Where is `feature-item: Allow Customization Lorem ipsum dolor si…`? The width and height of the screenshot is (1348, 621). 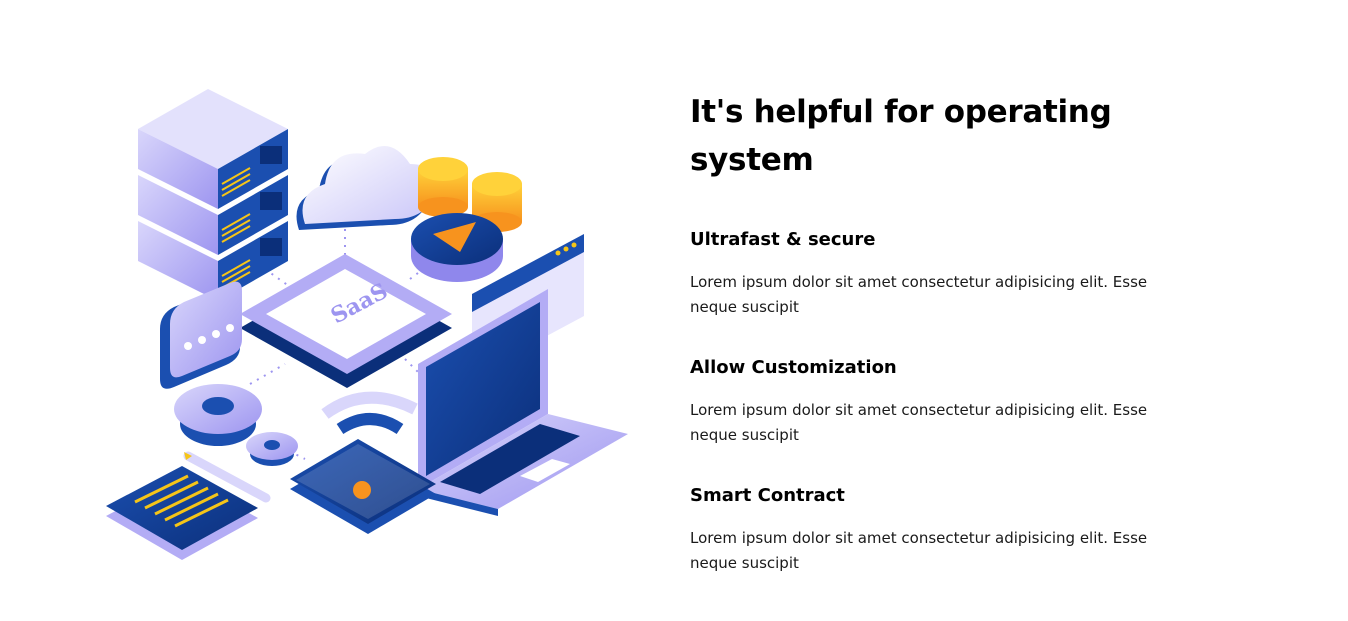
feature-item: Allow Customization Lorem ipsum dolor si… is located at coordinates (950, 402).